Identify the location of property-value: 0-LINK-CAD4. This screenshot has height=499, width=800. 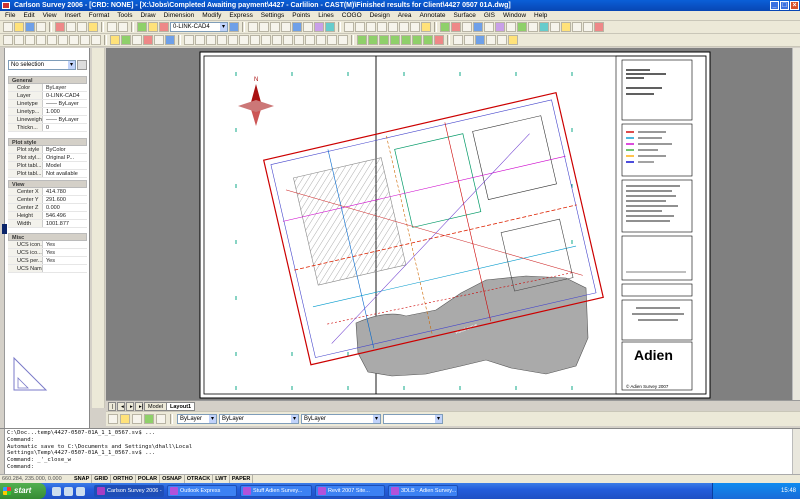
(64, 95).